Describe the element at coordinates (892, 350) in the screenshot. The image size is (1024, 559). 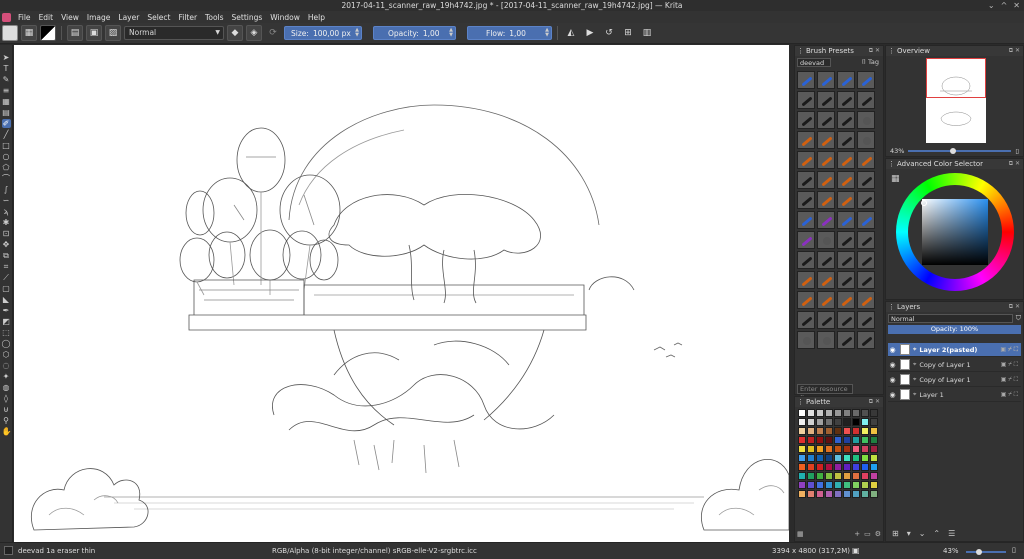
I see `visibility-eye-icon: ◉` at that location.